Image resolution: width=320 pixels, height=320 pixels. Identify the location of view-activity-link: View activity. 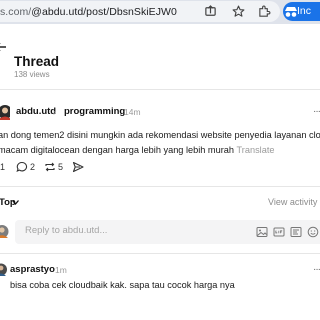
(292, 202).